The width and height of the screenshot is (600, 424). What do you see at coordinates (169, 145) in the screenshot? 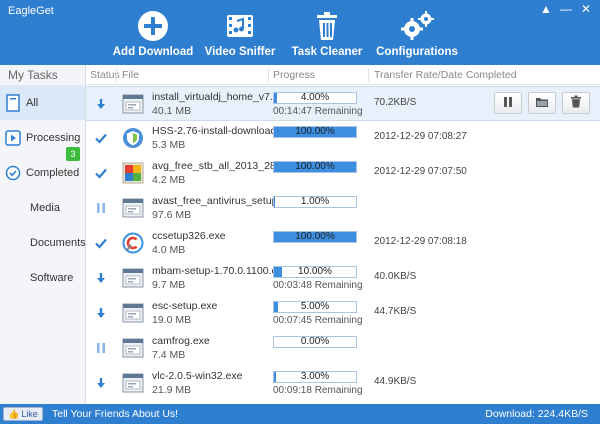
I see `file-size: 5.3 MB` at bounding box center [169, 145].